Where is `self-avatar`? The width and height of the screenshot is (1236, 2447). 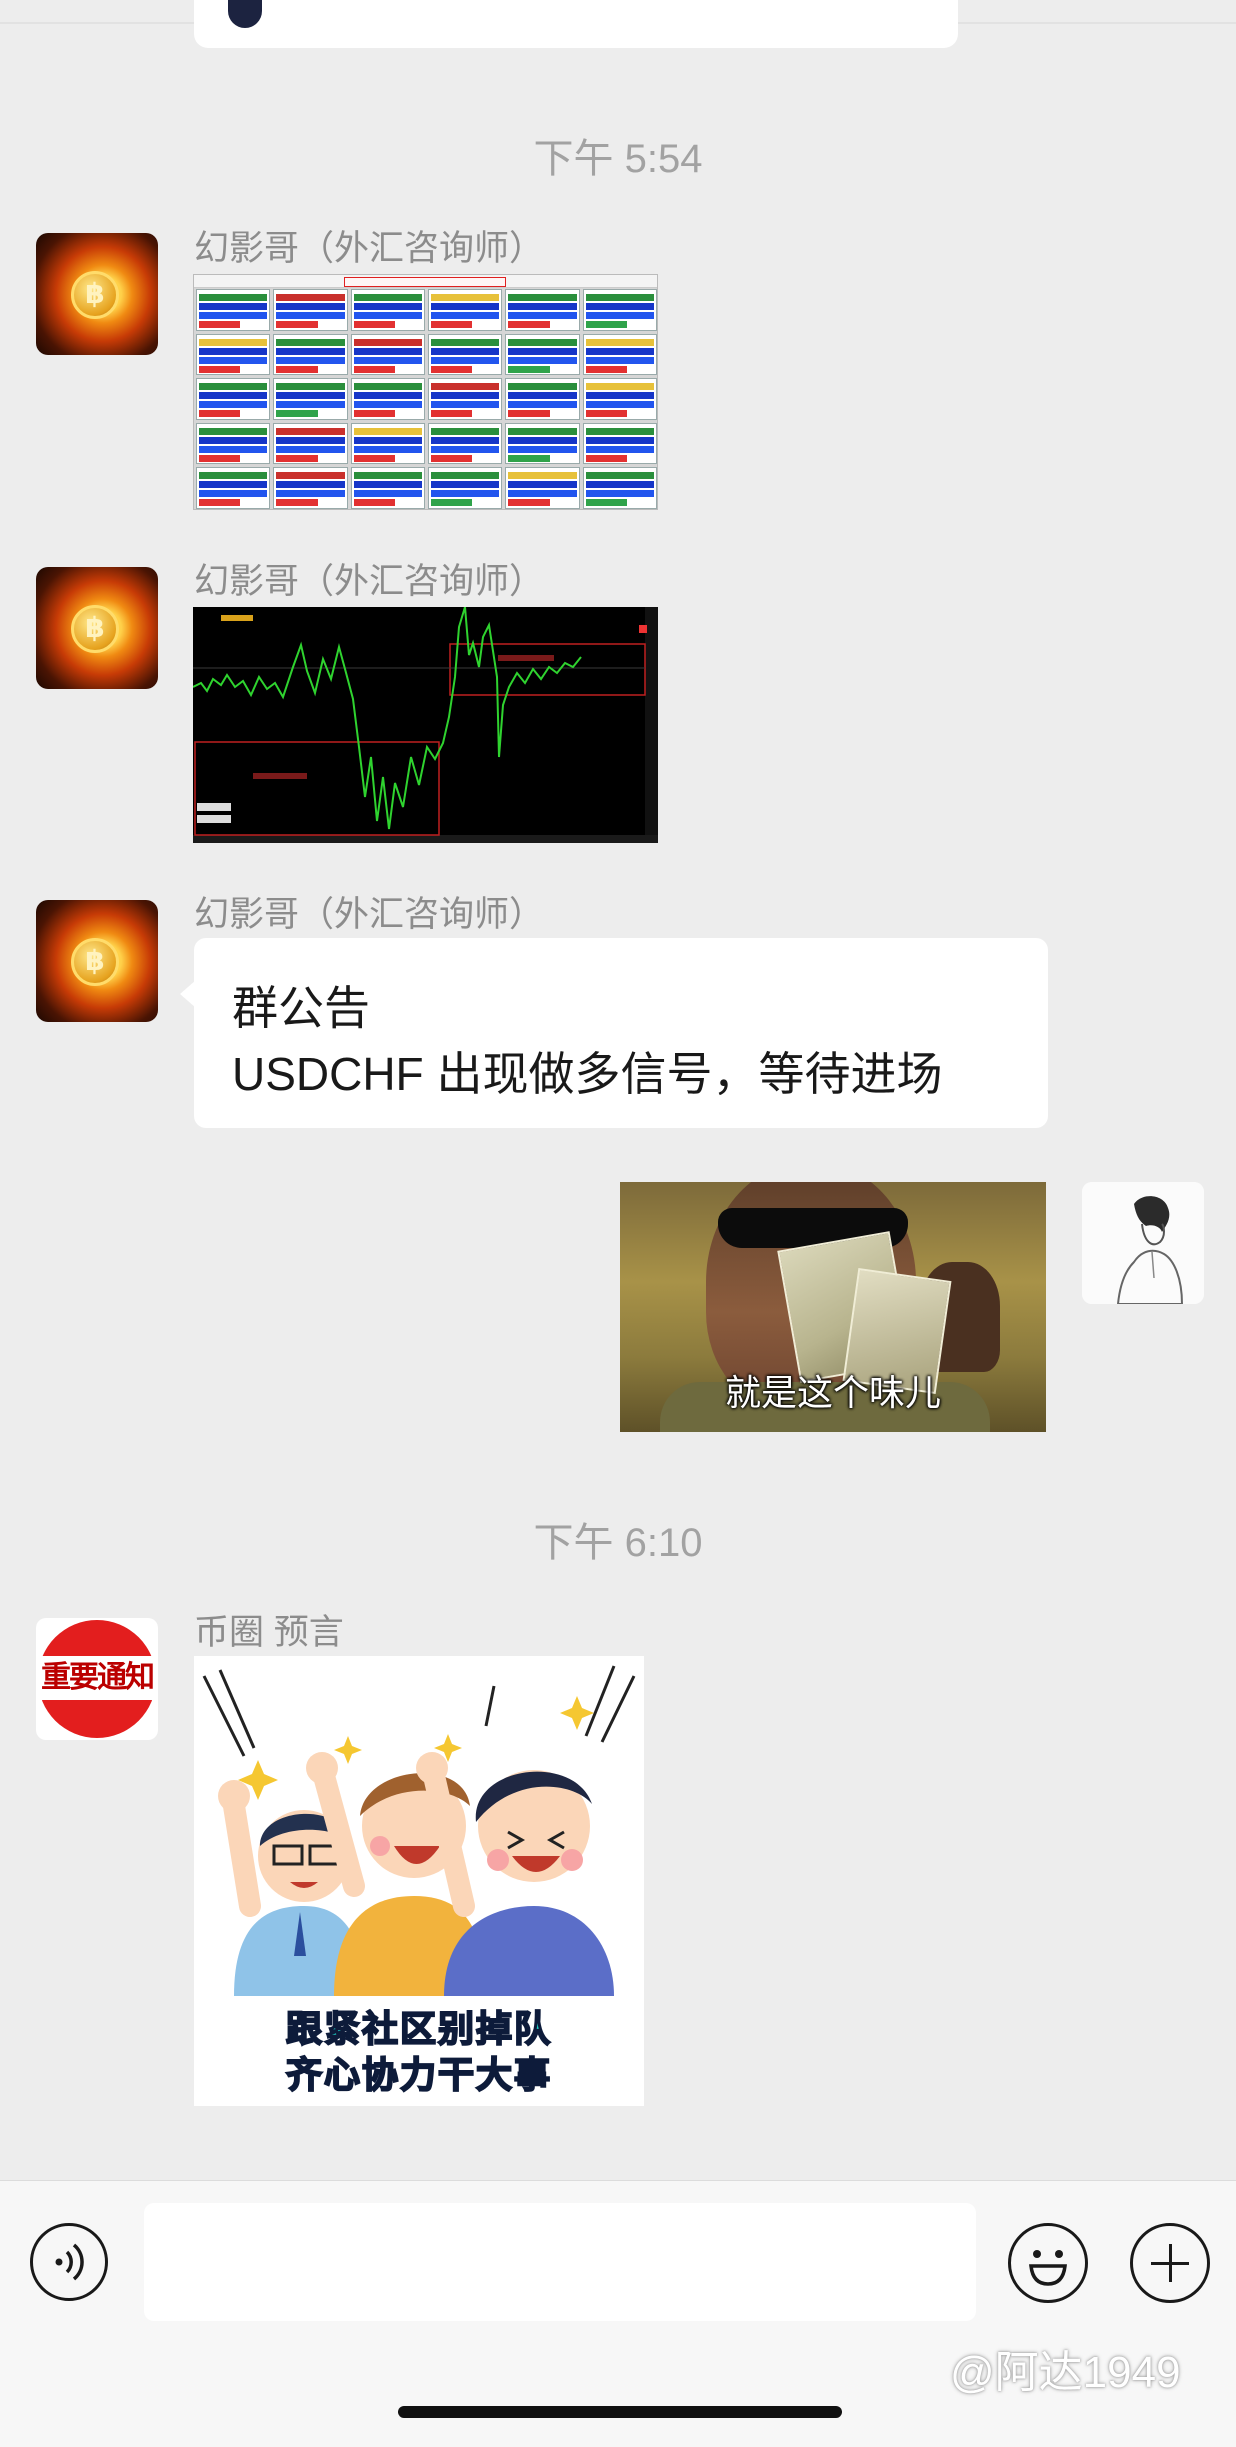
self-avatar is located at coordinates (1143, 1243).